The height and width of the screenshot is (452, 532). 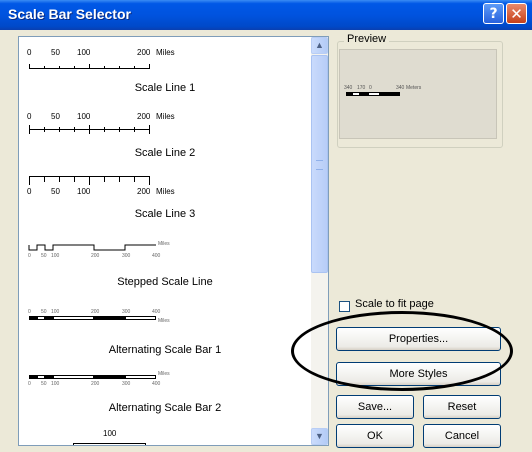 I want to click on close-icon: ✕, so click(x=516, y=14).